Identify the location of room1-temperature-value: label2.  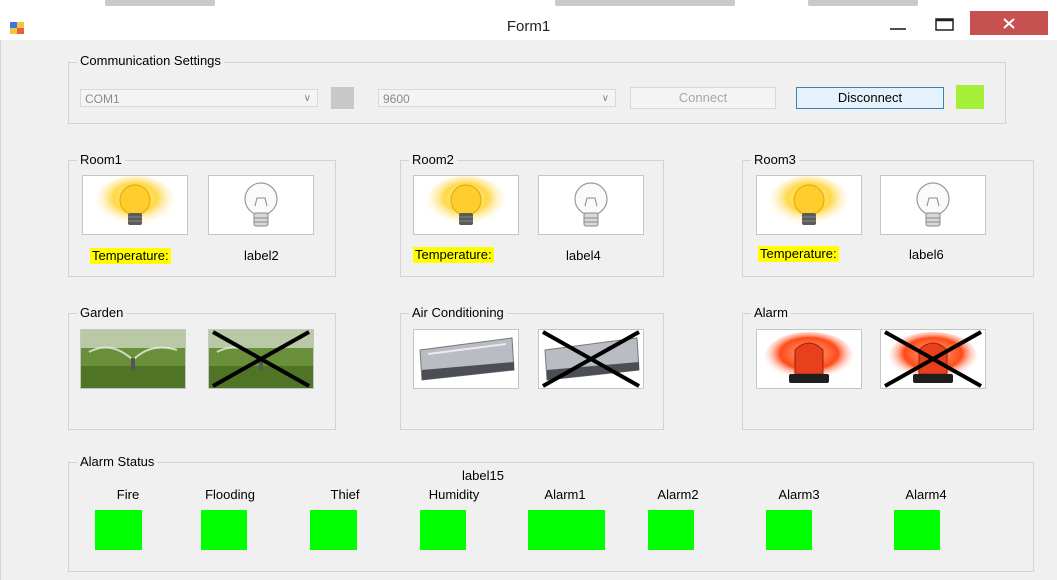
(261, 255).